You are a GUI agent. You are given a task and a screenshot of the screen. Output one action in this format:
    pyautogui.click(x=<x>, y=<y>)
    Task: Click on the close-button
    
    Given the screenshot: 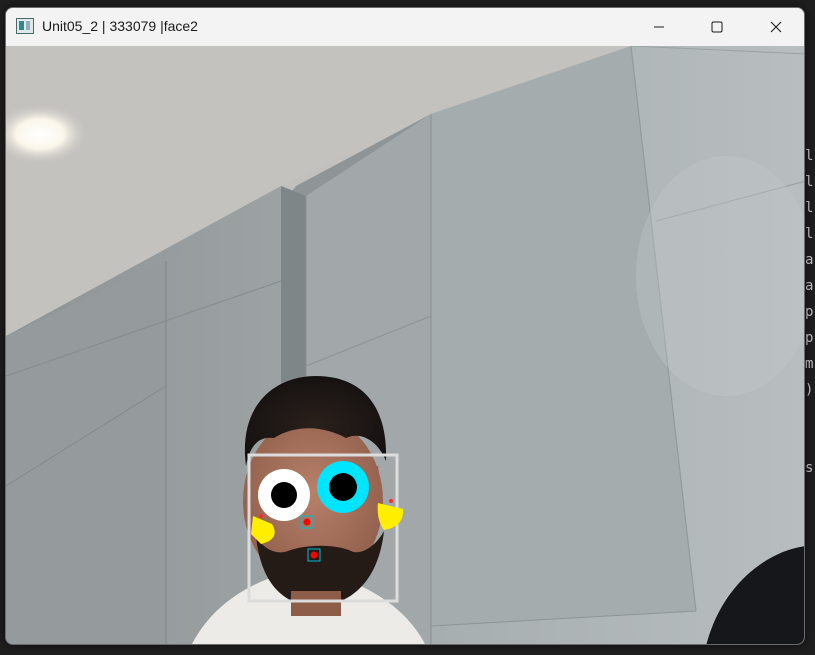 What is the action you would take?
    pyautogui.click(x=775, y=27)
    